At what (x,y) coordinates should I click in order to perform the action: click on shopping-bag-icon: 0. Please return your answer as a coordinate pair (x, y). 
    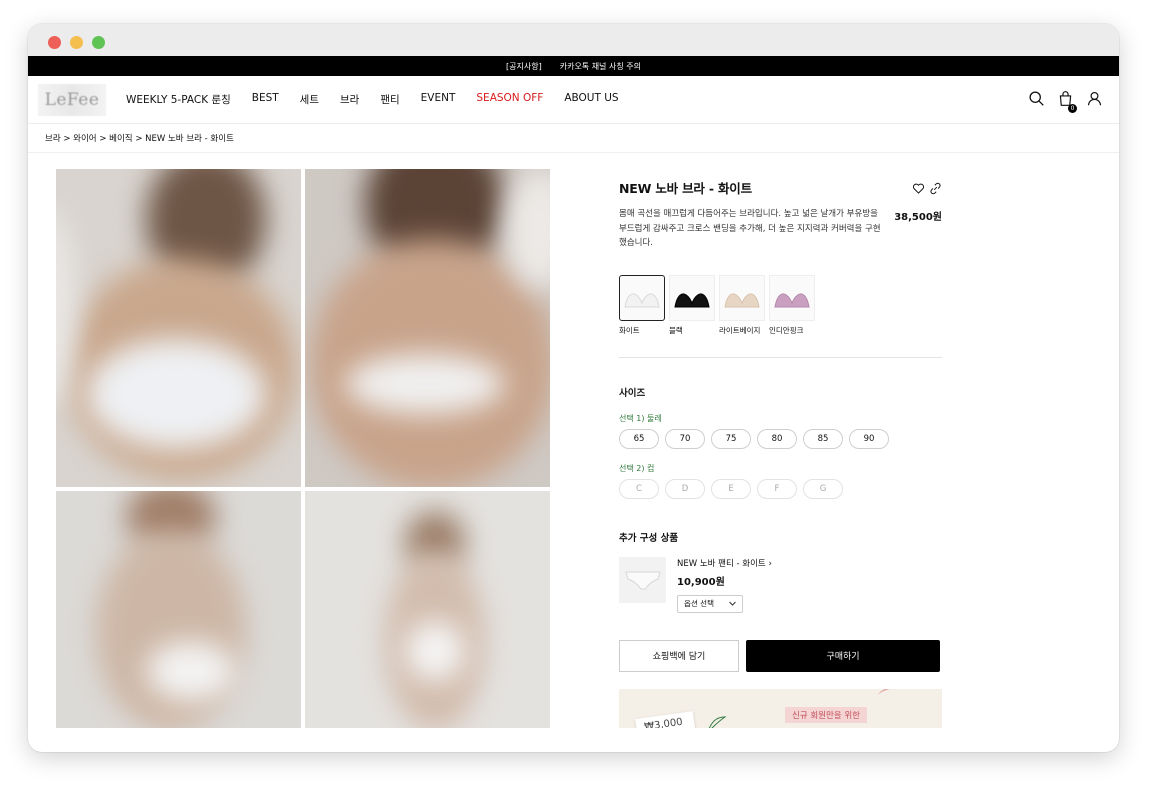
    Looking at the image, I should click on (1067, 101).